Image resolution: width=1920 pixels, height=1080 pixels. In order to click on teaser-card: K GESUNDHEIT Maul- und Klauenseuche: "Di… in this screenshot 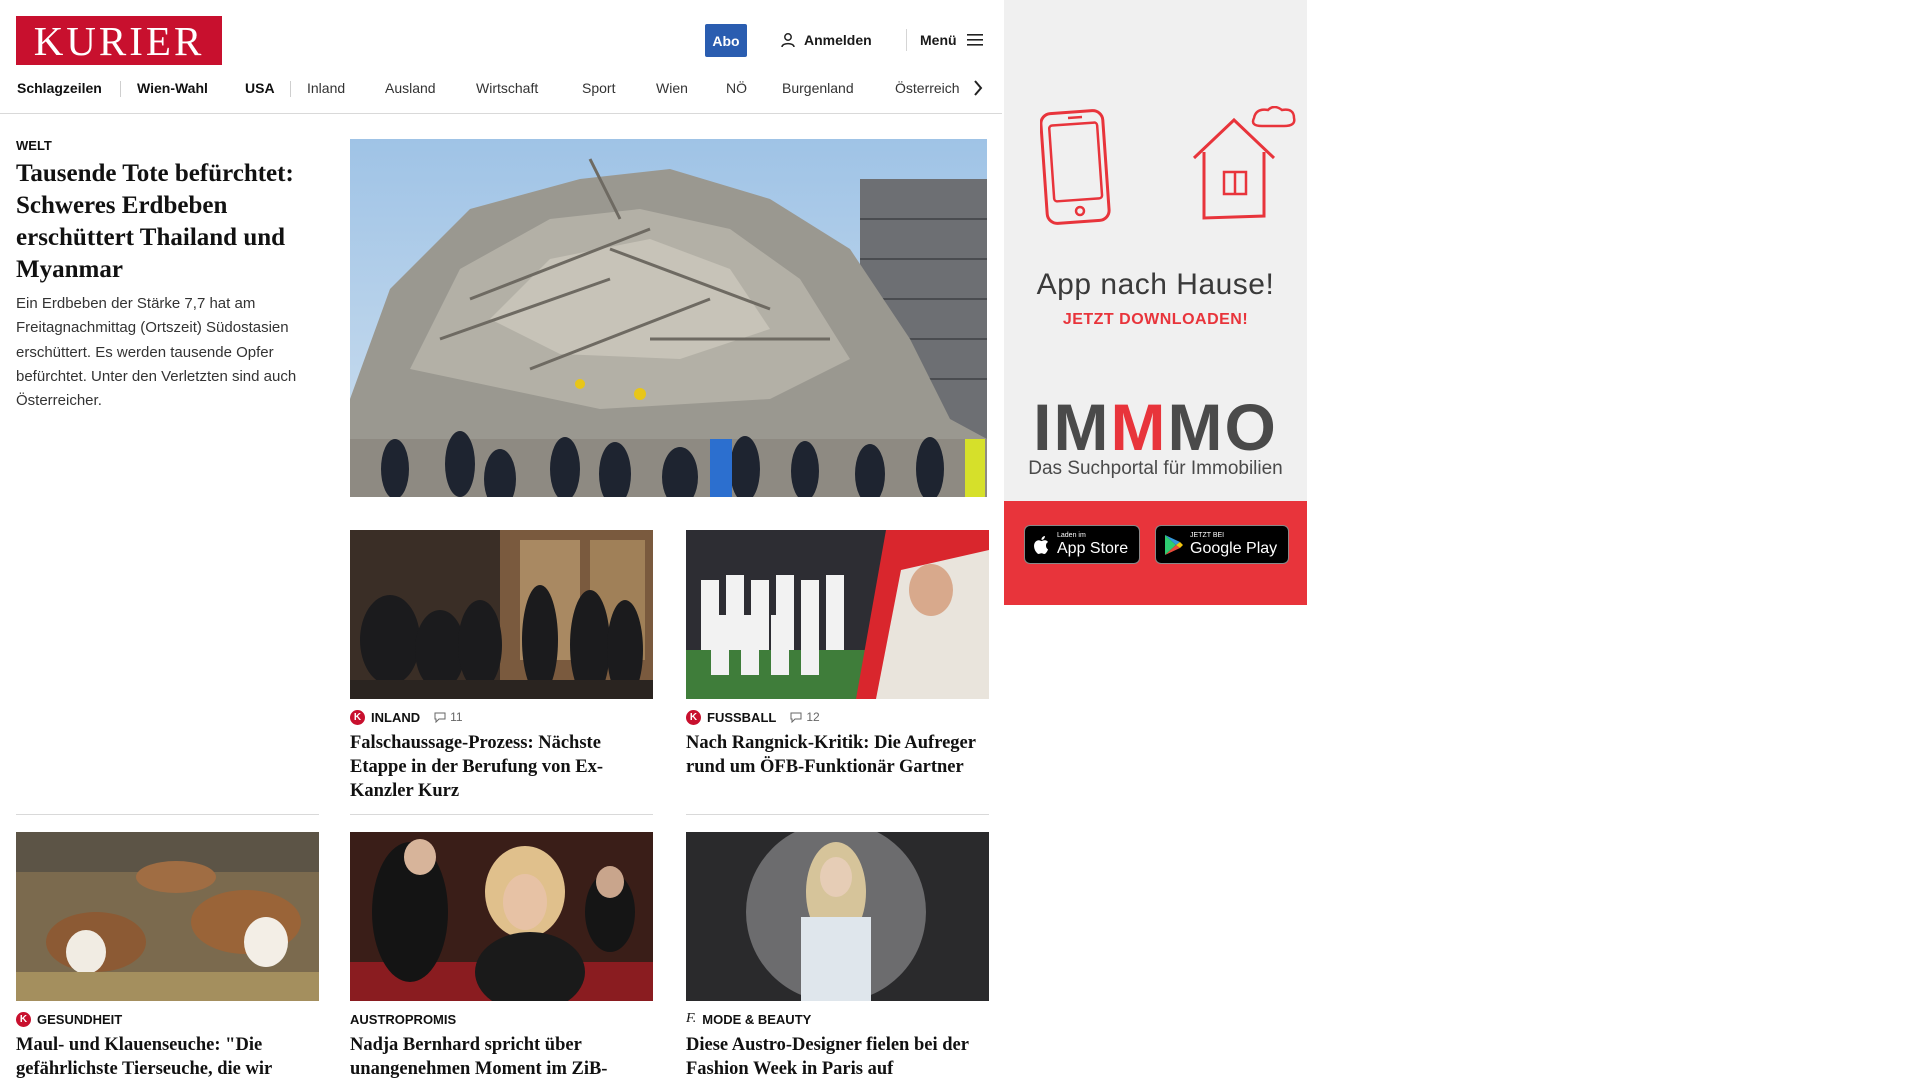, I will do `click(167, 956)`.